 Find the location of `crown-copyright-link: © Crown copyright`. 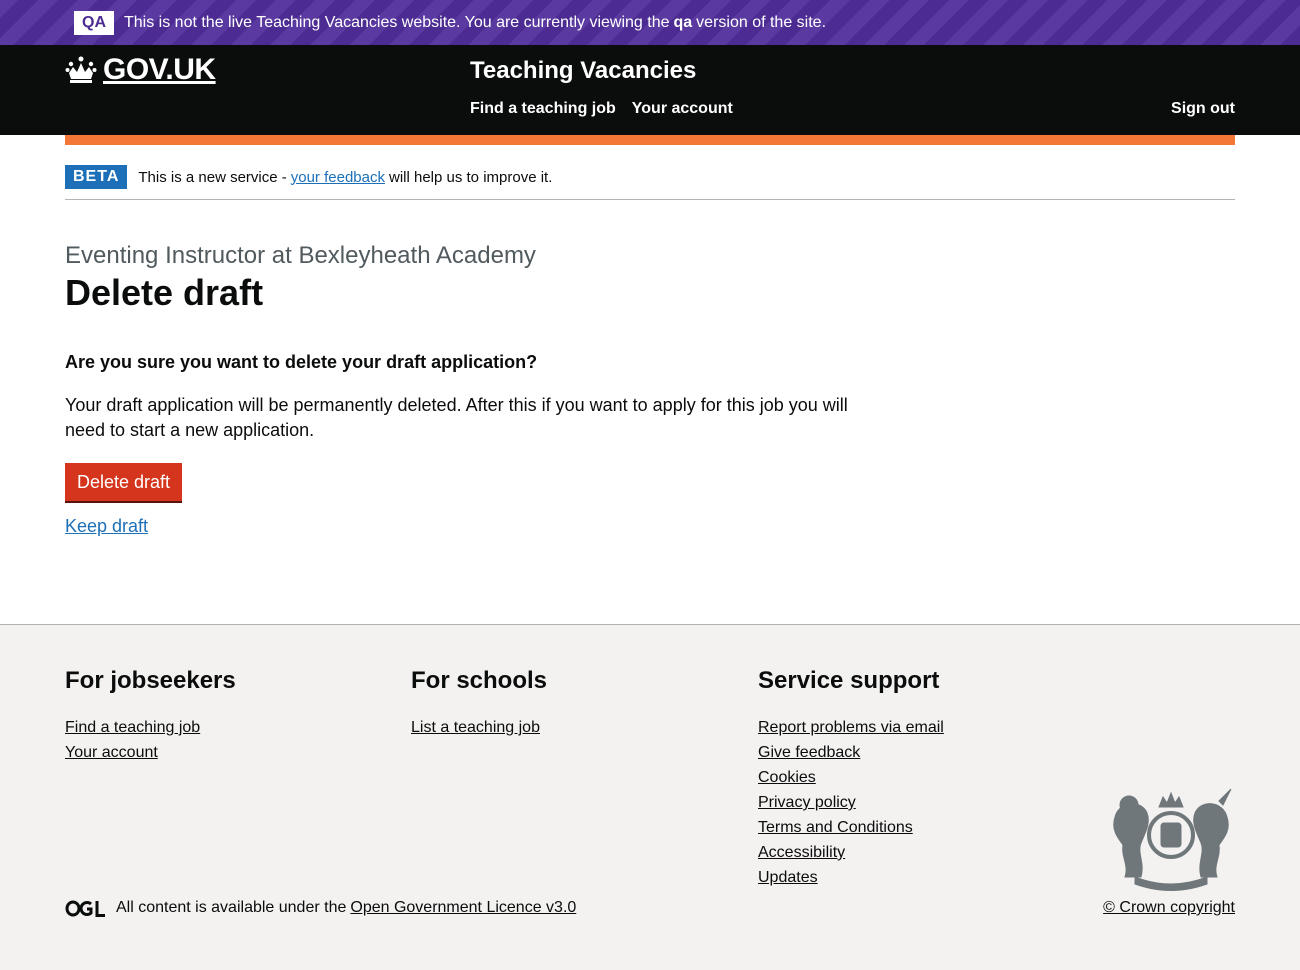

crown-copyright-link: © Crown copyright is located at coordinates (1169, 907).